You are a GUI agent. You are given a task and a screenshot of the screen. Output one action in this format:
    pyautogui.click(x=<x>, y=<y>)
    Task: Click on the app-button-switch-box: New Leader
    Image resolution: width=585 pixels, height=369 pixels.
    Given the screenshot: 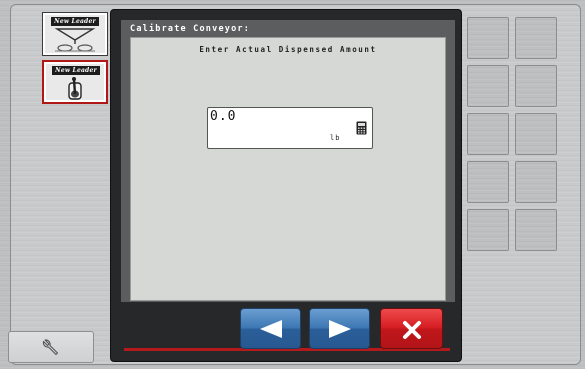 What is the action you would take?
    pyautogui.click(x=75, y=82)
    